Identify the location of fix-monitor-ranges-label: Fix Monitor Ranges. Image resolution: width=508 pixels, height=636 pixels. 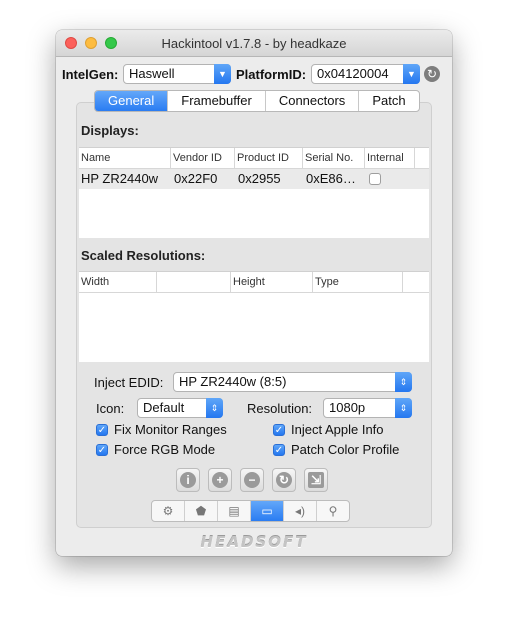
(170, 429).